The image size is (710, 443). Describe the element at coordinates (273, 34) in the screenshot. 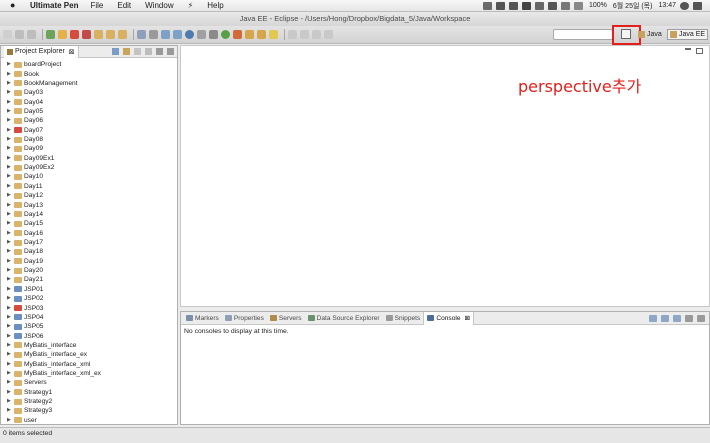

I see `search-icon` at that location.